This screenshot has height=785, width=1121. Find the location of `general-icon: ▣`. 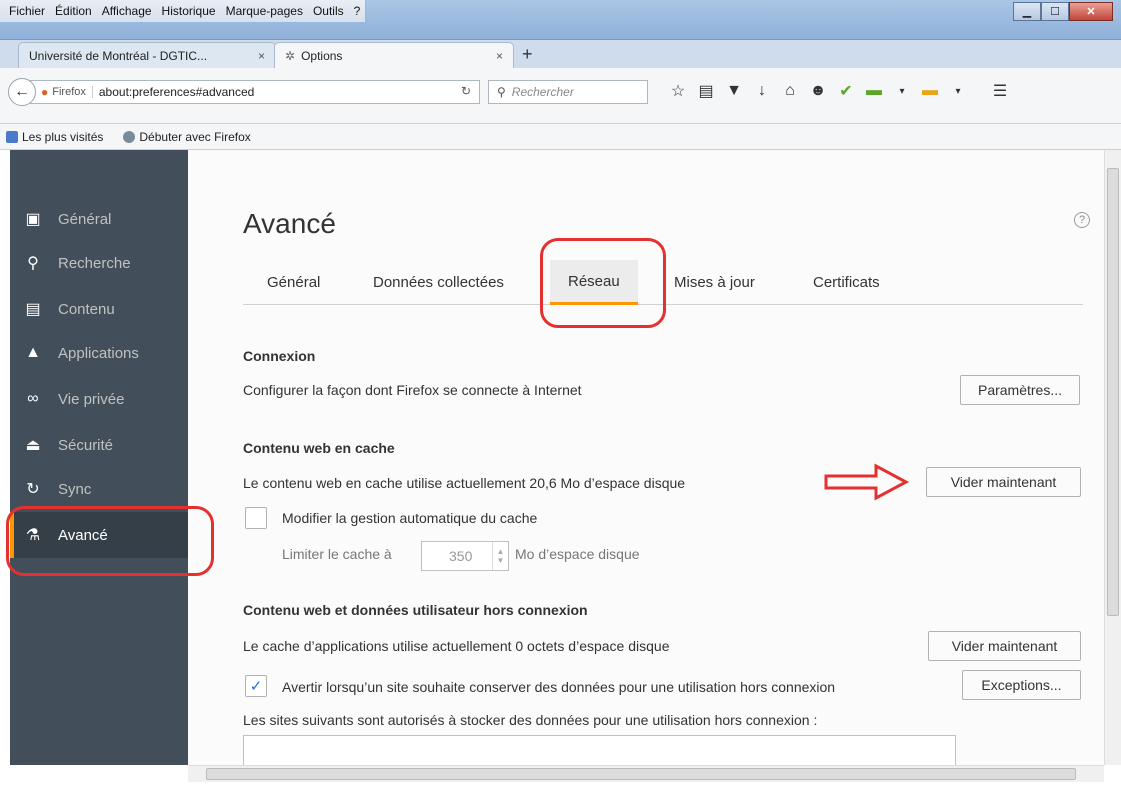

general-icon: ▣ is located at coordinates (33, 219).